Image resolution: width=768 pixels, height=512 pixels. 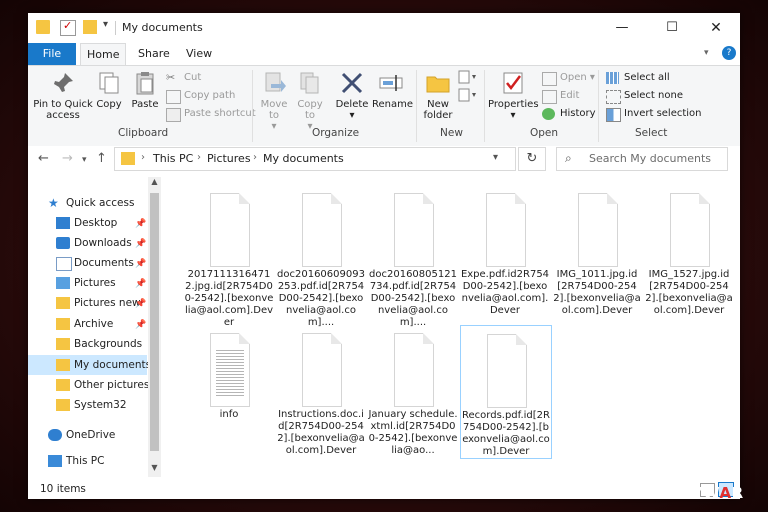 What do you see at coordinates (392, 90) in the screenshot?
I see `rename-button: Rename` at bounding box center [392, 90].